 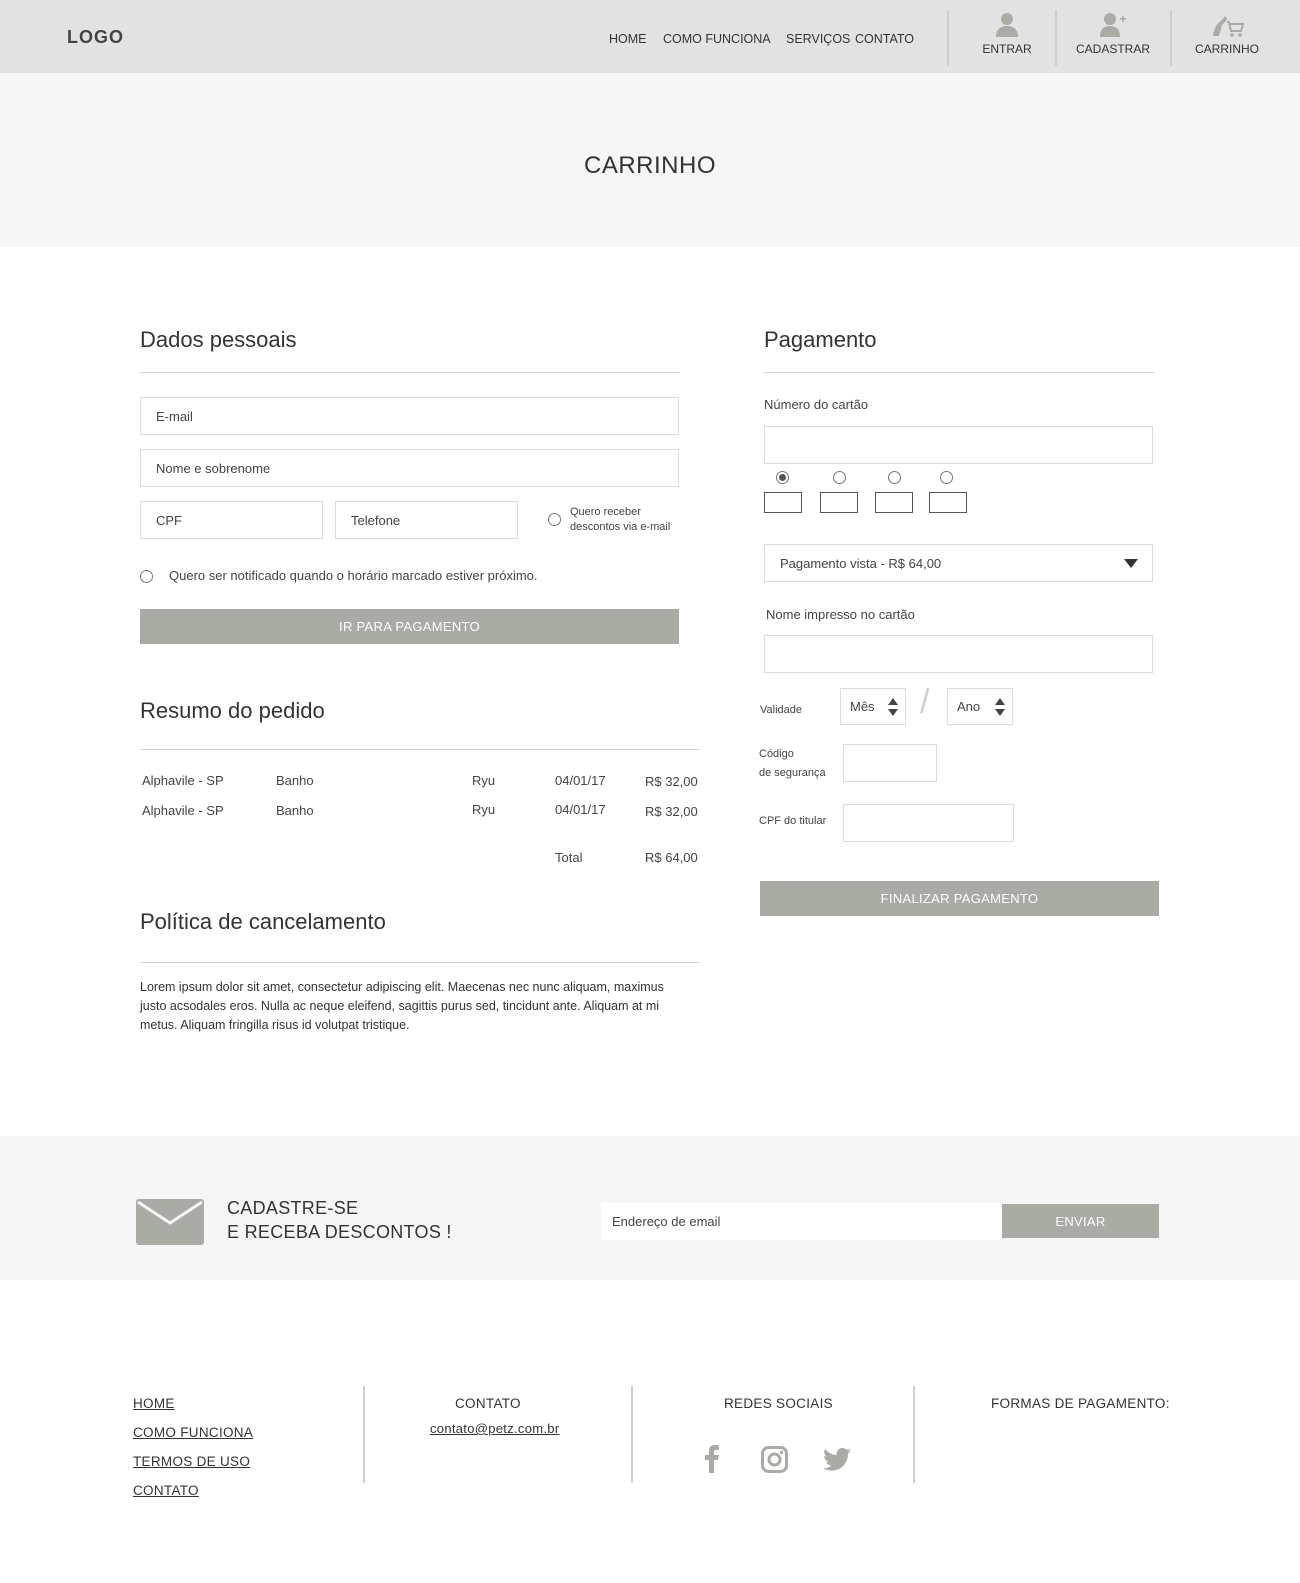 What do you see at coordinates (861, 563) in the screenshot?
I see `parcelamento-value: Pagamento vista - R$ 64,00` at bounding box center [861, 563].